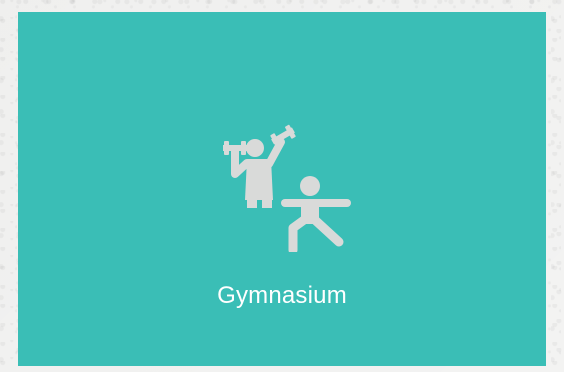 This screenshot has width=564, height=372. I want to click on fitness-exercise-icon, so click(282, 186).